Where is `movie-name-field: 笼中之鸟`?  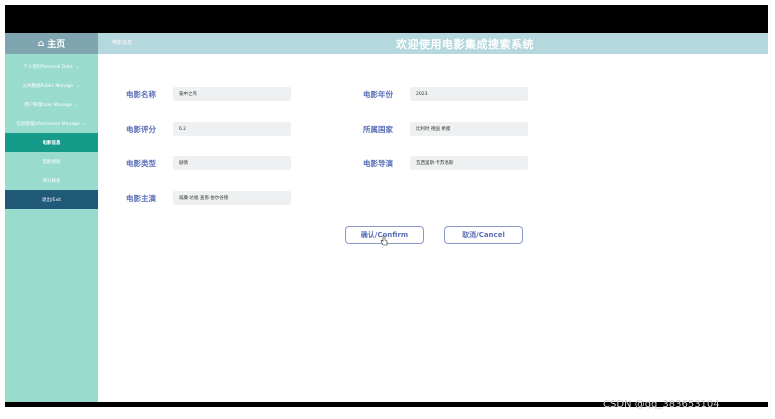 movie-name-field: 笼中之鸟 is located at coordinates (232, 94).